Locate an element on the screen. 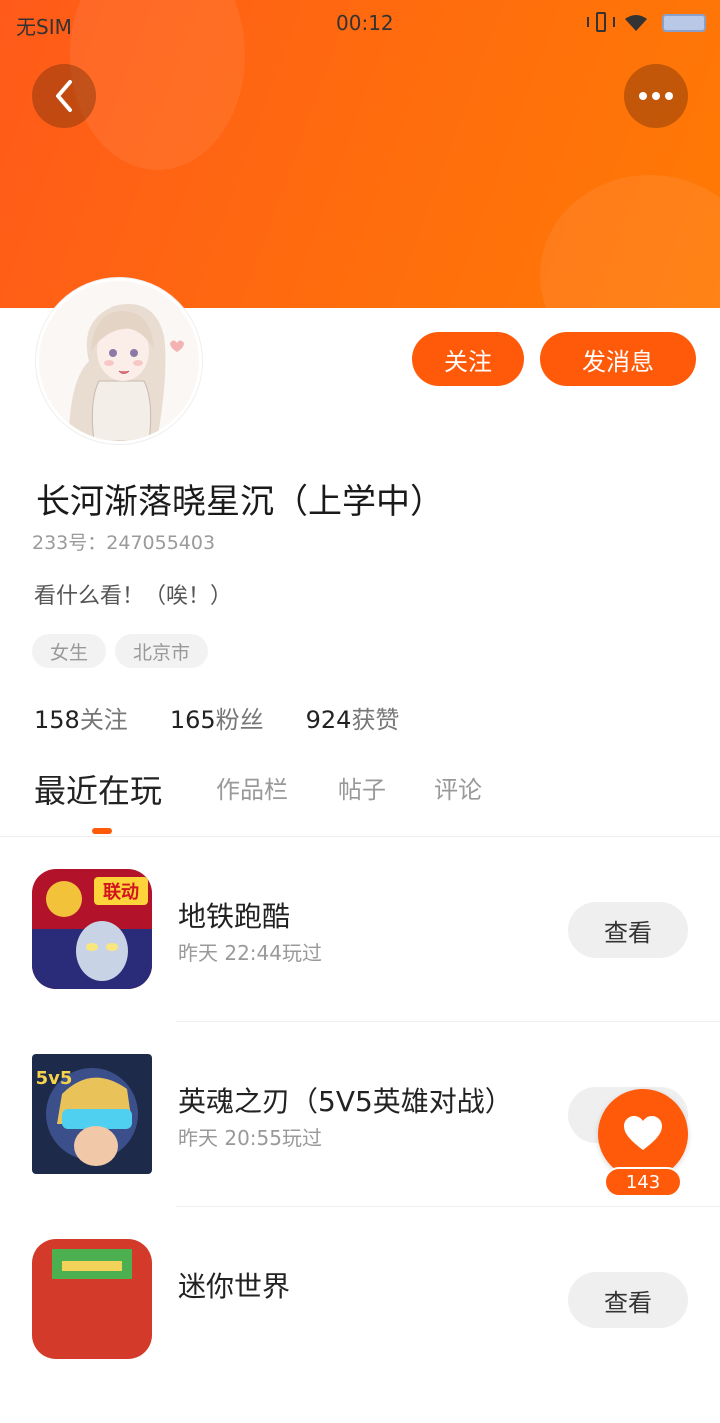 This screenshot has width=720, height=1423. carrier-label: 无SIM is located at coordinates (44, 27).